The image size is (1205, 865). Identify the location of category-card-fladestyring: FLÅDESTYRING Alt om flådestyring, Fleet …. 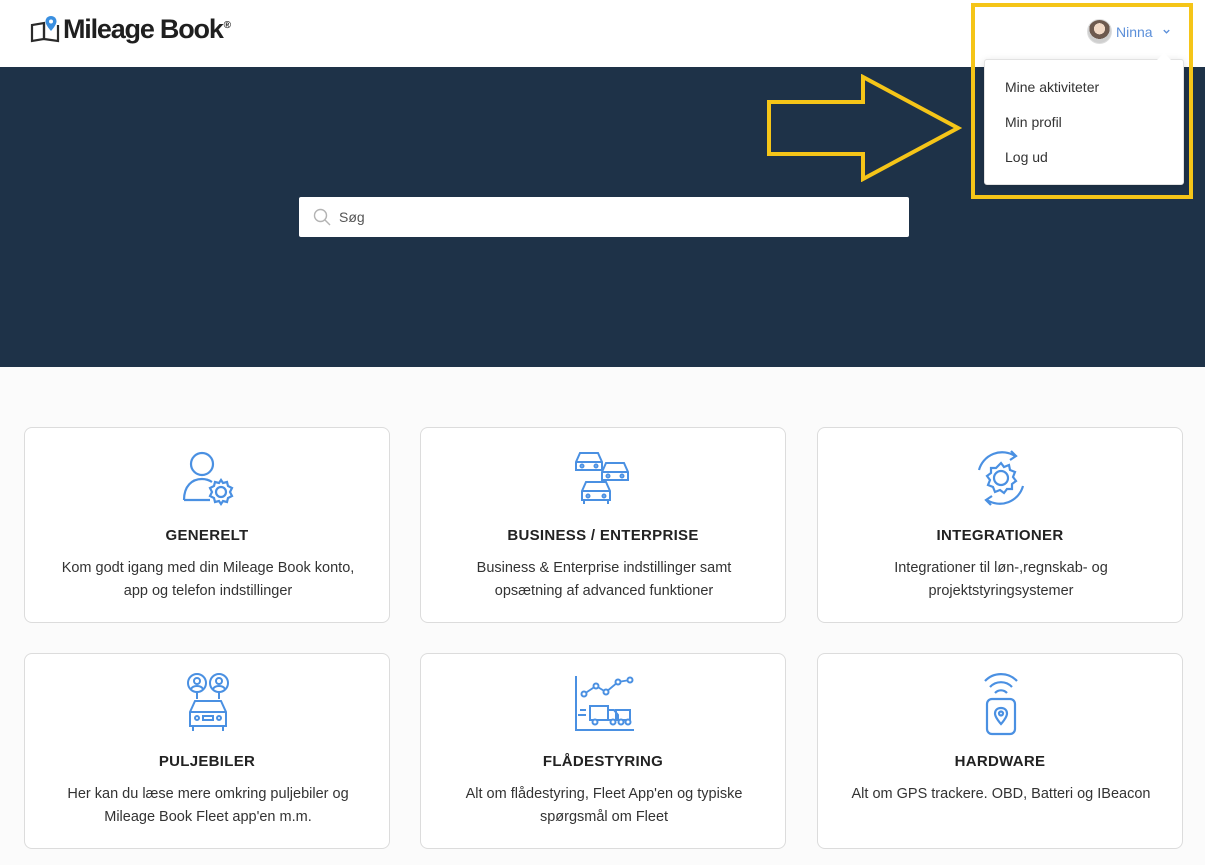
(603, 751).